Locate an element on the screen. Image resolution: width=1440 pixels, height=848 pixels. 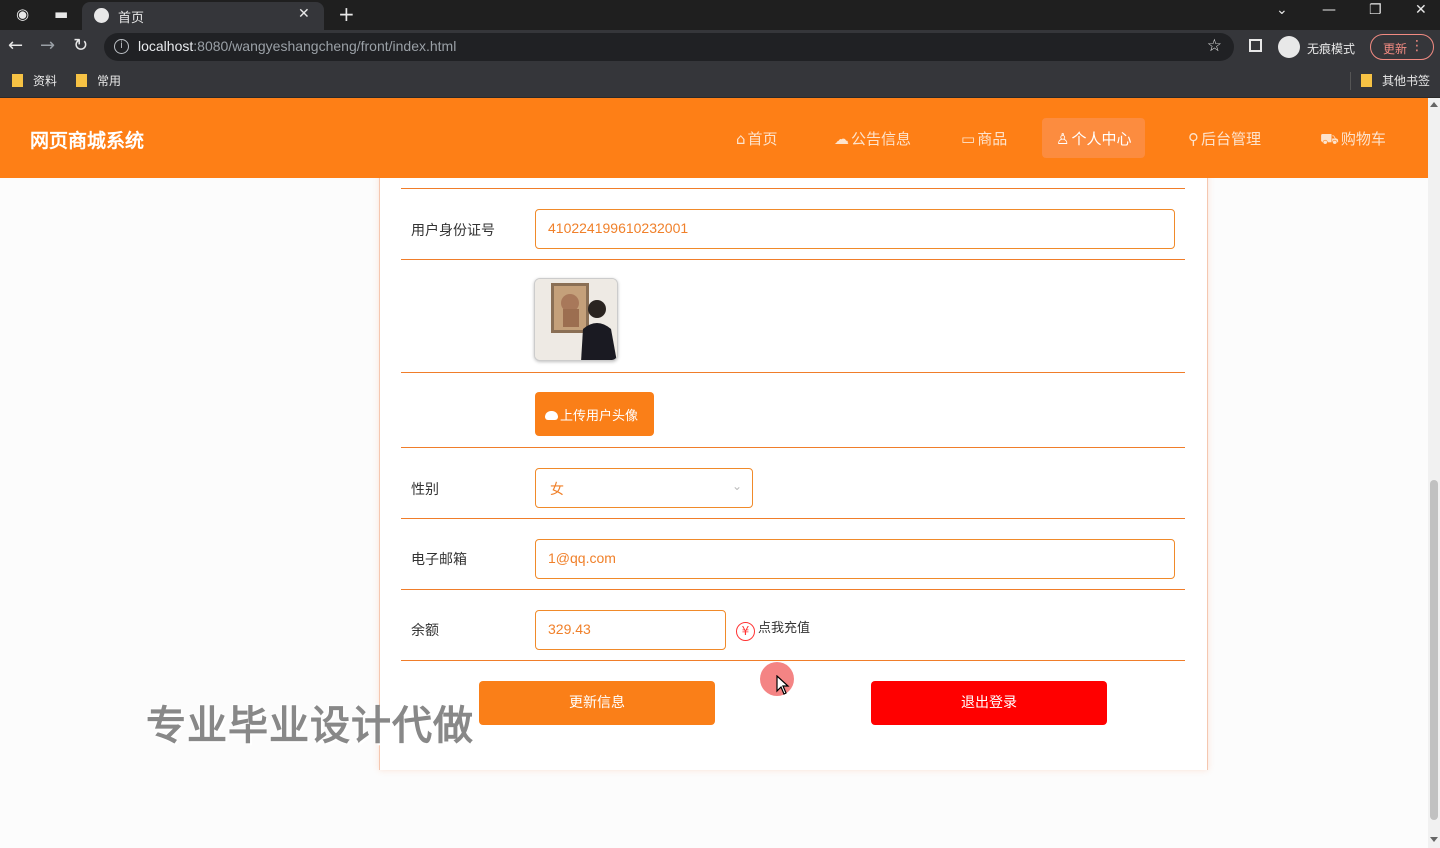
incognito-label: 无痕模式 is located at coordinates (1331, 49).